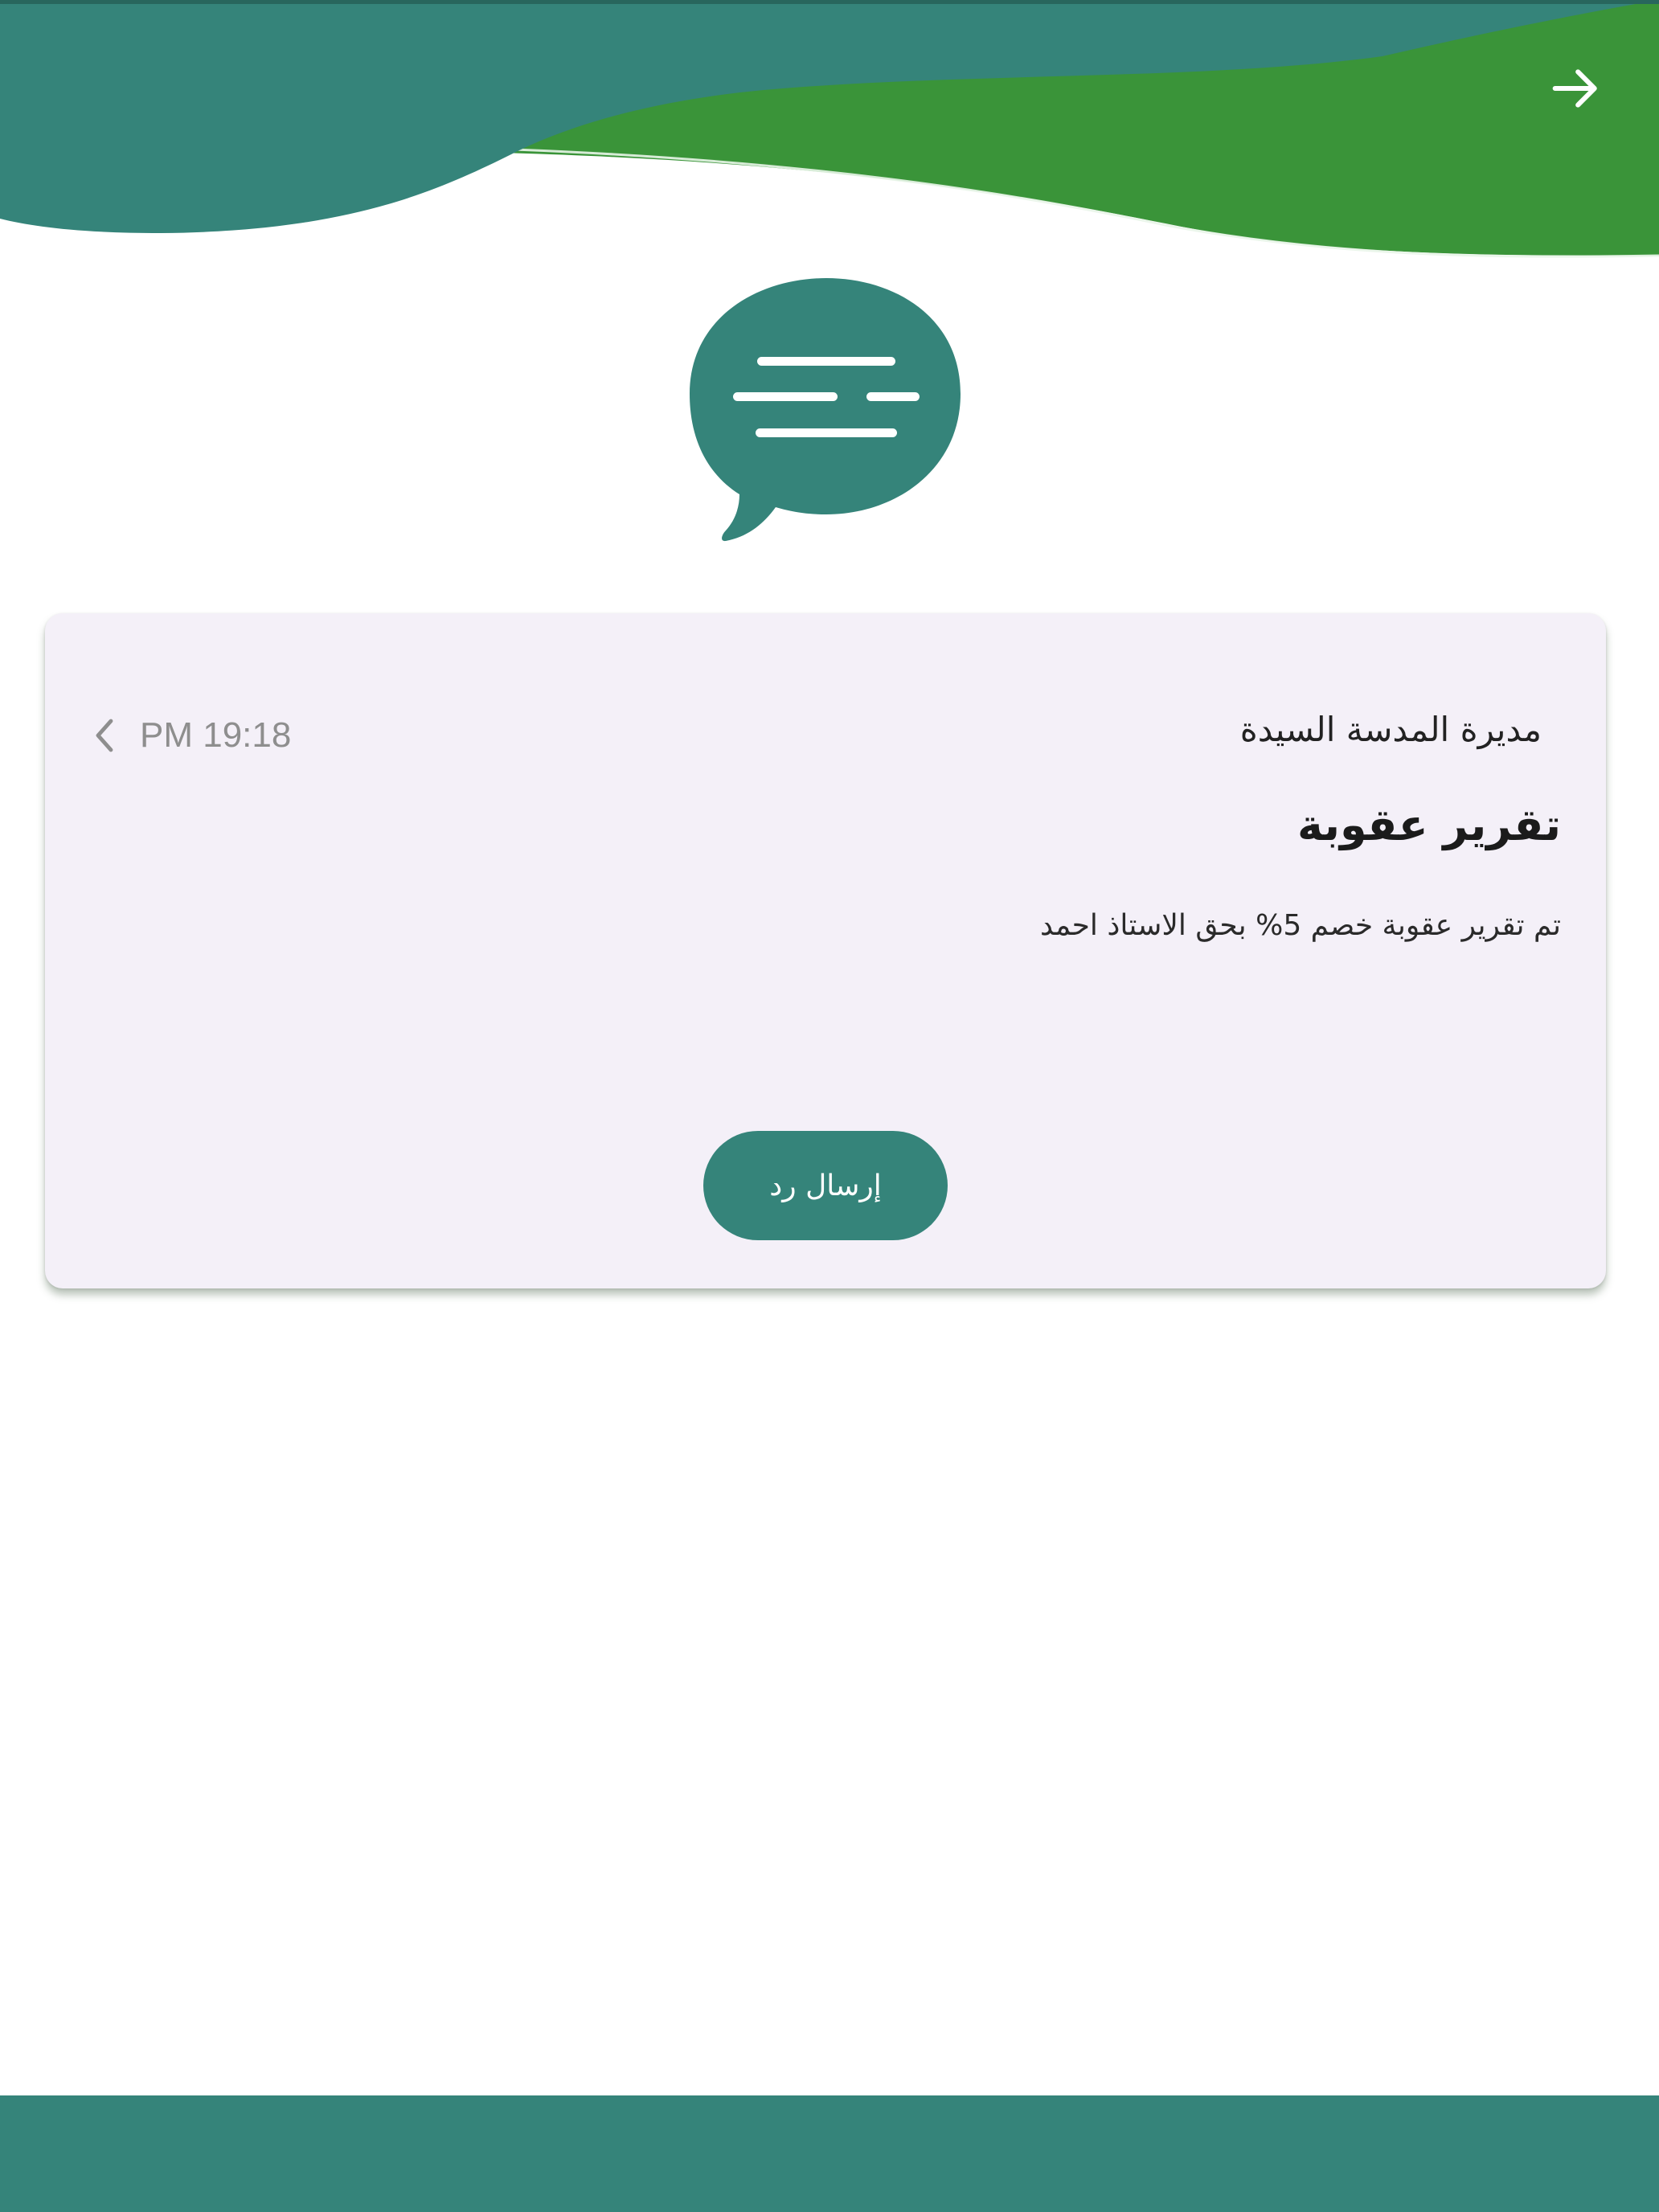 This screenshot has height=2212, width=1659. What do you see at coordinates (829, 2153) in the screenshot?
I see `bottom-bar` at bounding box center [829, 2153].